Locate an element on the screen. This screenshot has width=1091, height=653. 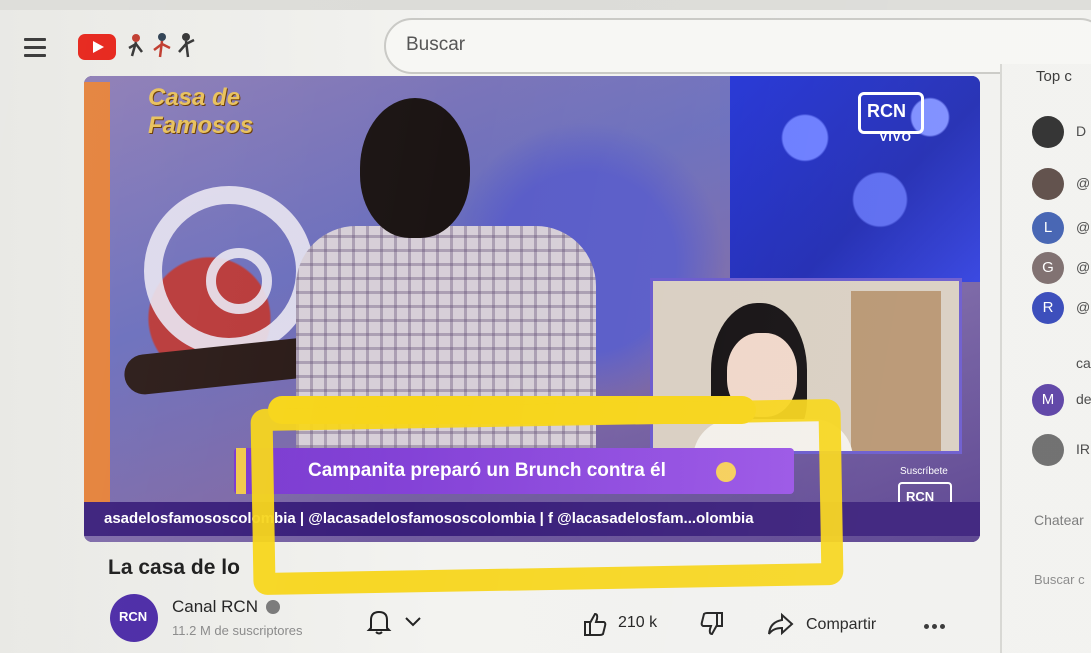
subscriber-count: 11.2 M de suscriptores is located at coordinates (237, 630).